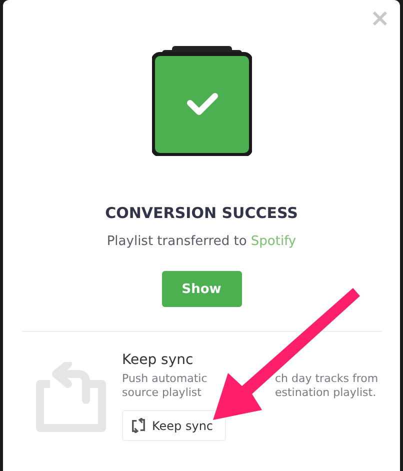 This screenshot has height=471, width=403. I want to click on description-text: Push automatic, so click(165, 379).